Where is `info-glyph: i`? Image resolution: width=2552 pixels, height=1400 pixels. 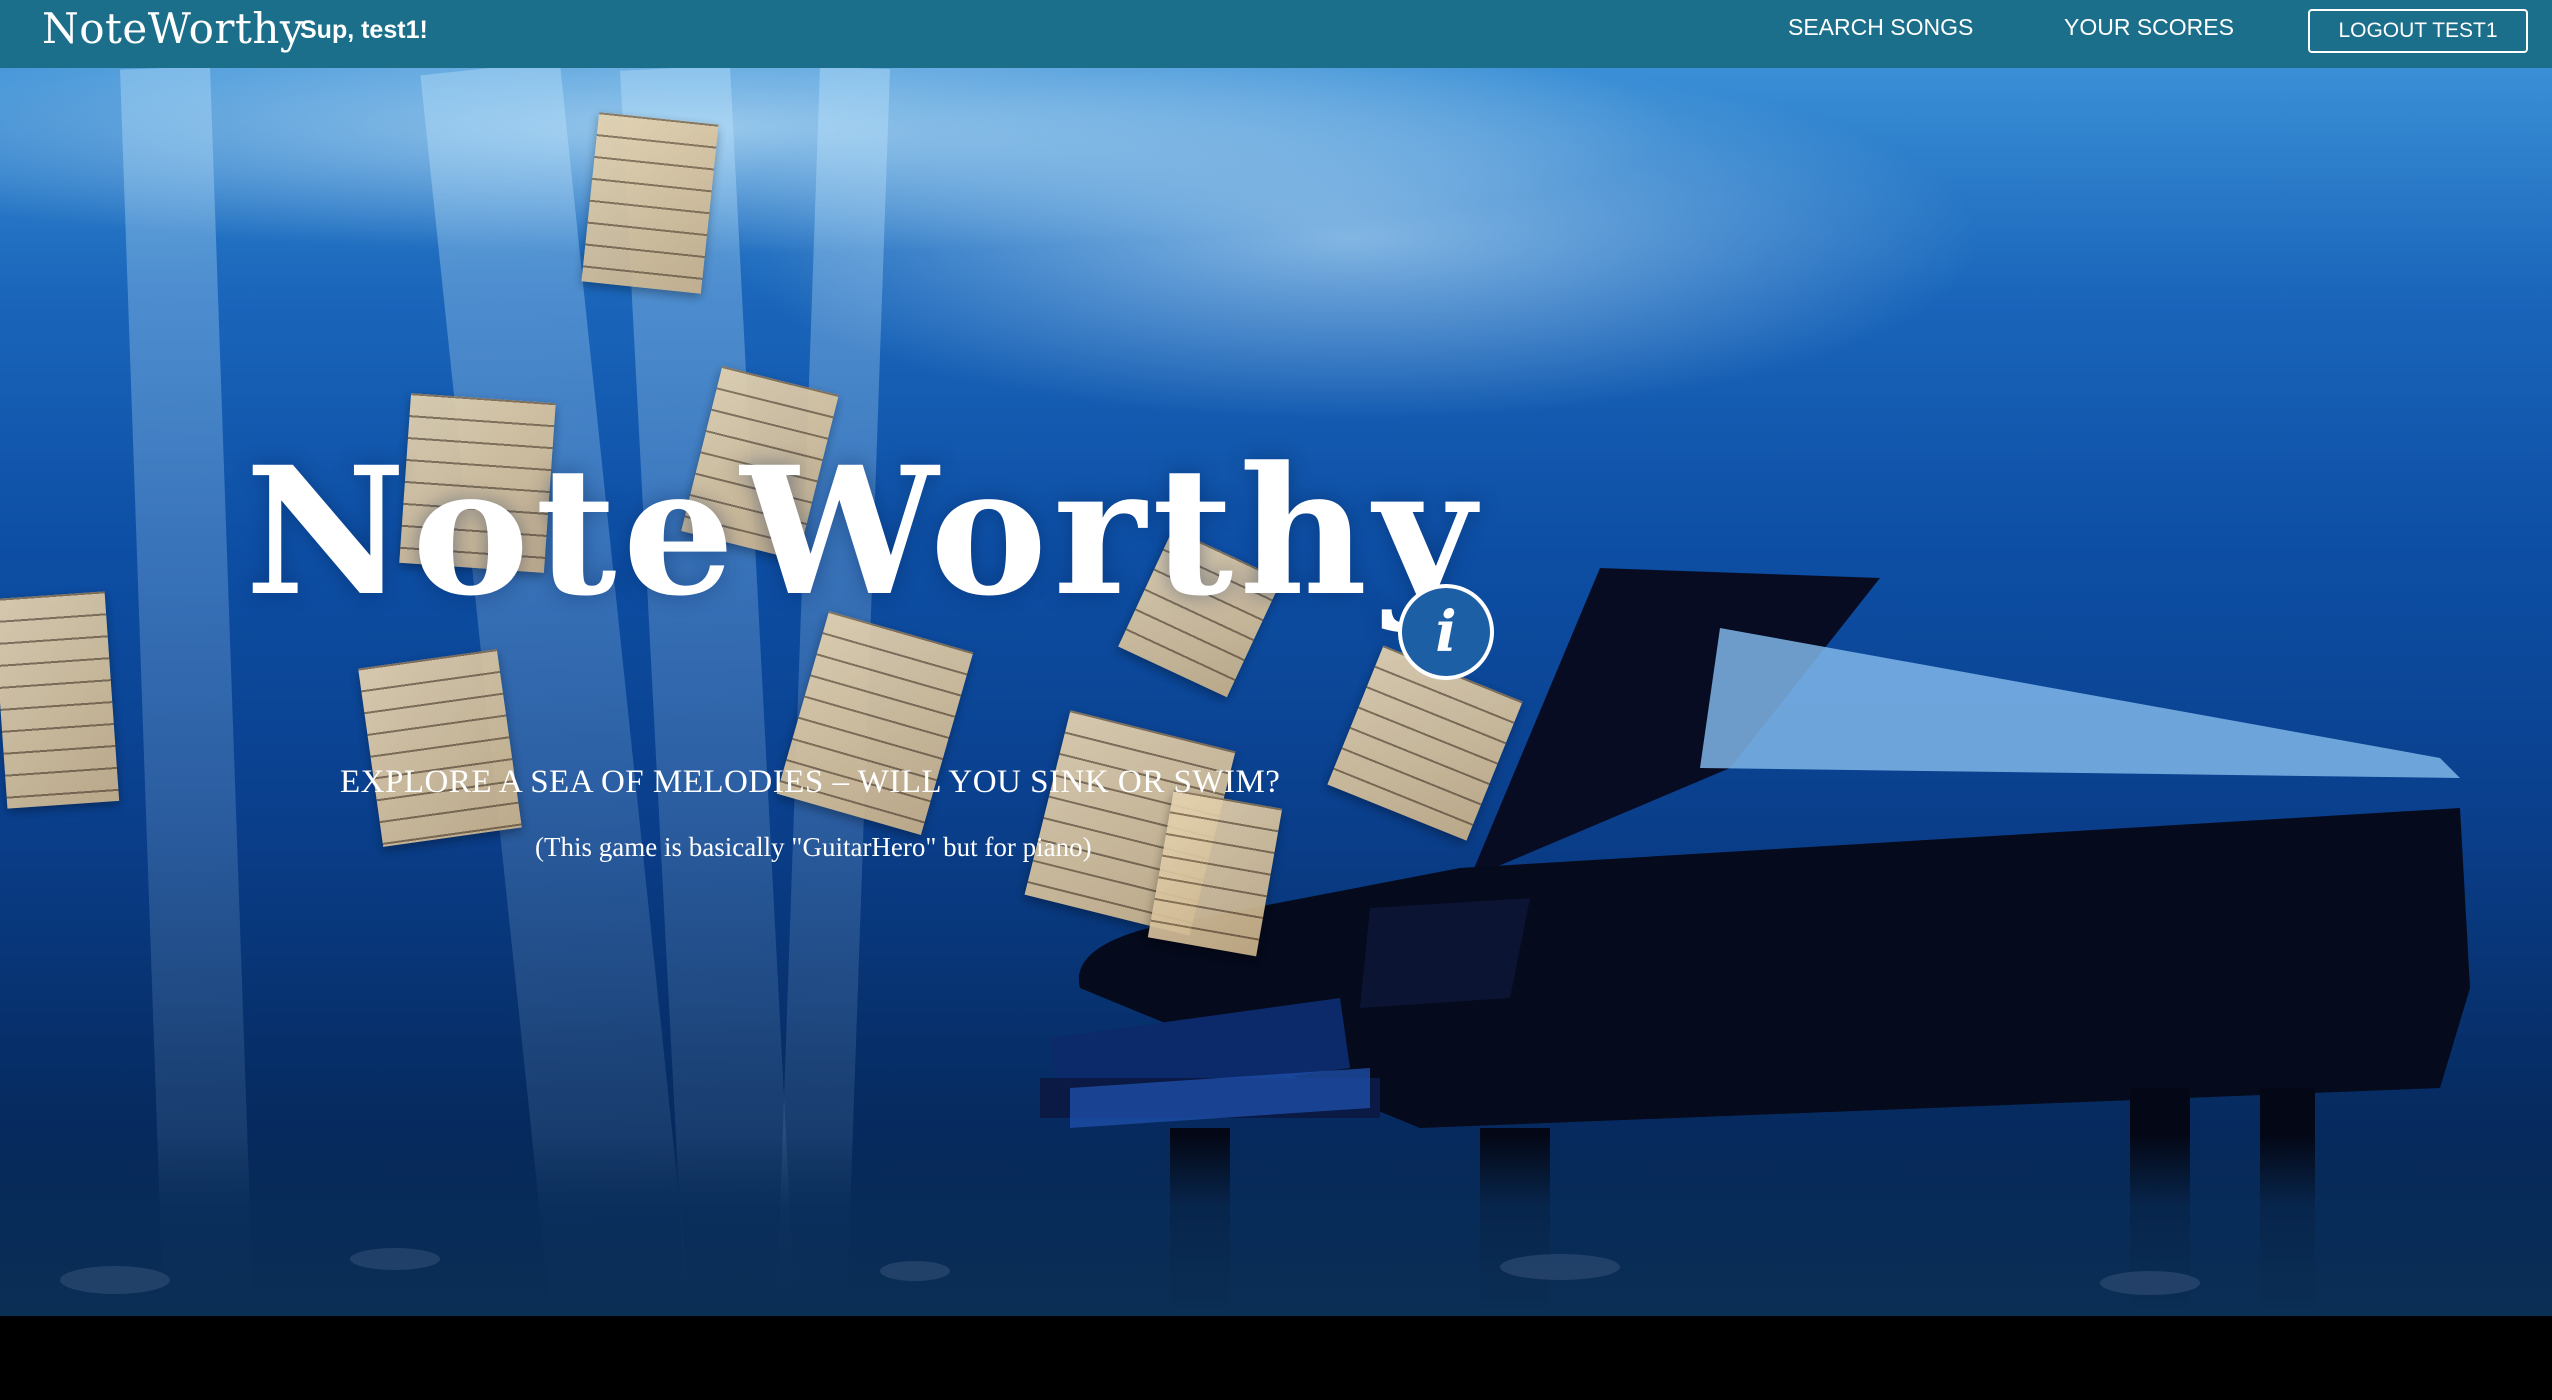
info-glyph: i is located at coordinates (1446, 632).